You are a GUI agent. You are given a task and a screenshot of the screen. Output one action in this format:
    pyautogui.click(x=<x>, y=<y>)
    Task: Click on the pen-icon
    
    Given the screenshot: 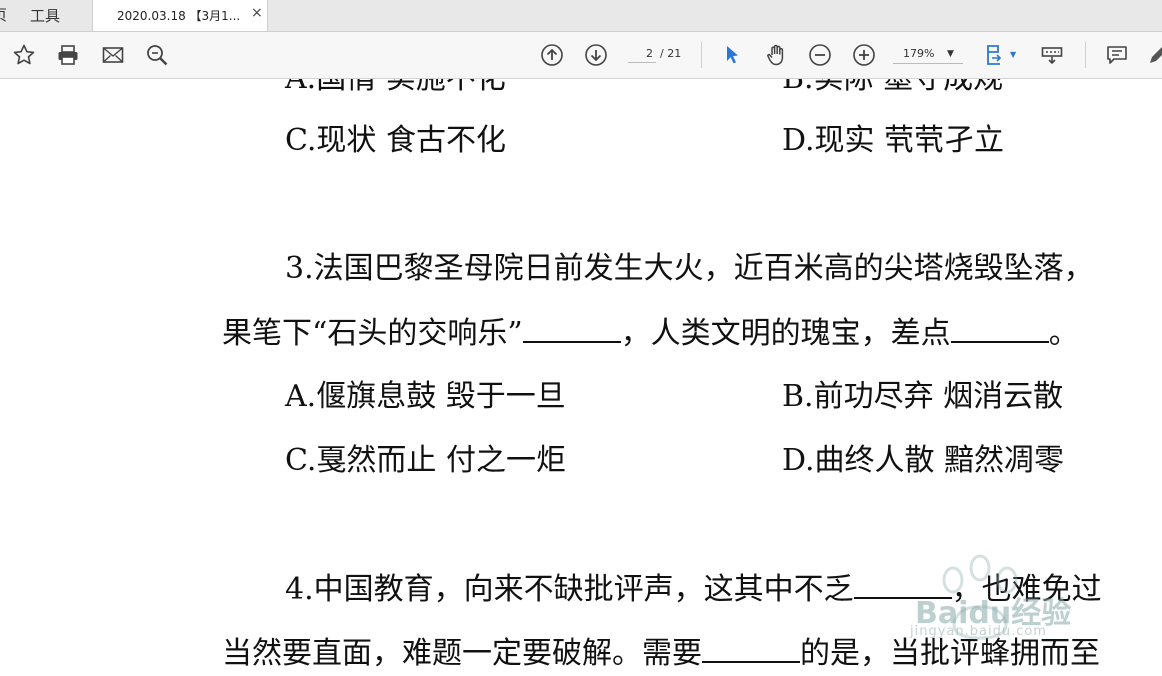 What is the action you would take?
    pyautogui.click(x=1154, y=55)
    